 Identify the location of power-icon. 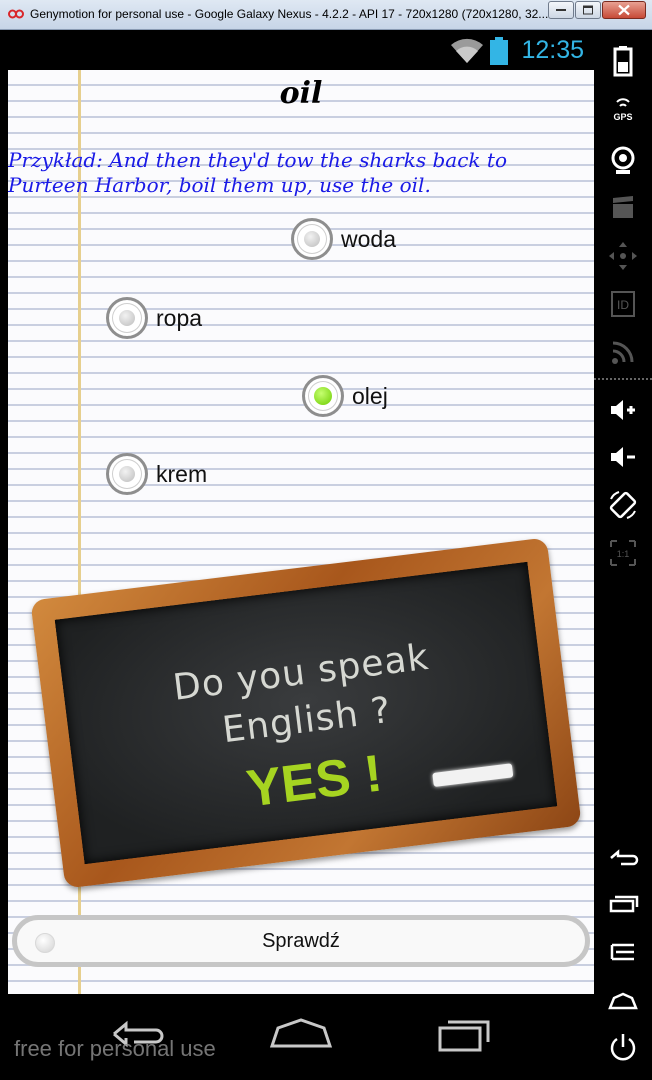
(623, 1047).